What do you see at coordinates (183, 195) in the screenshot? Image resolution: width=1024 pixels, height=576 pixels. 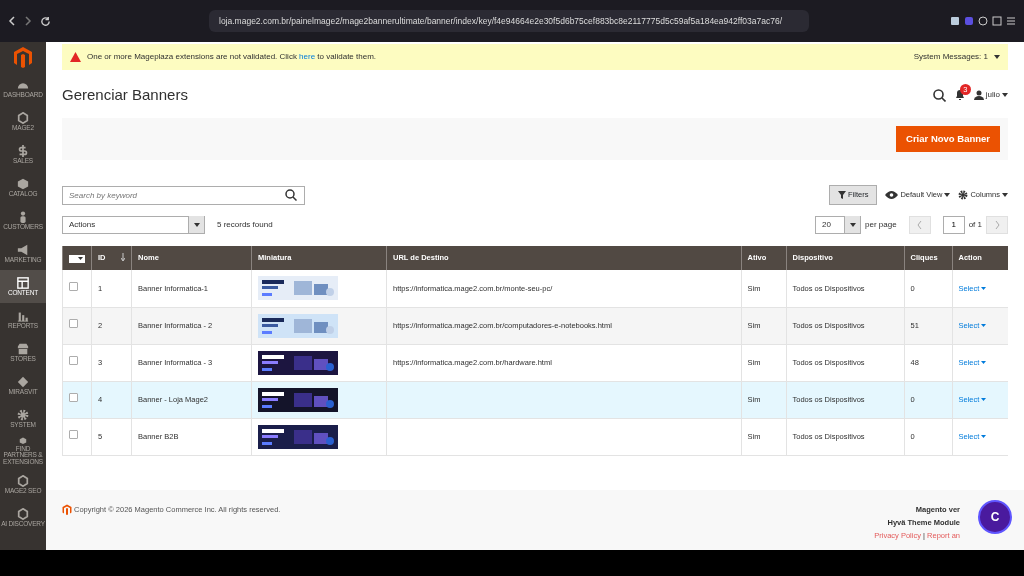 I see `search-field: Search by keyword` at bounding box center [183, 195].